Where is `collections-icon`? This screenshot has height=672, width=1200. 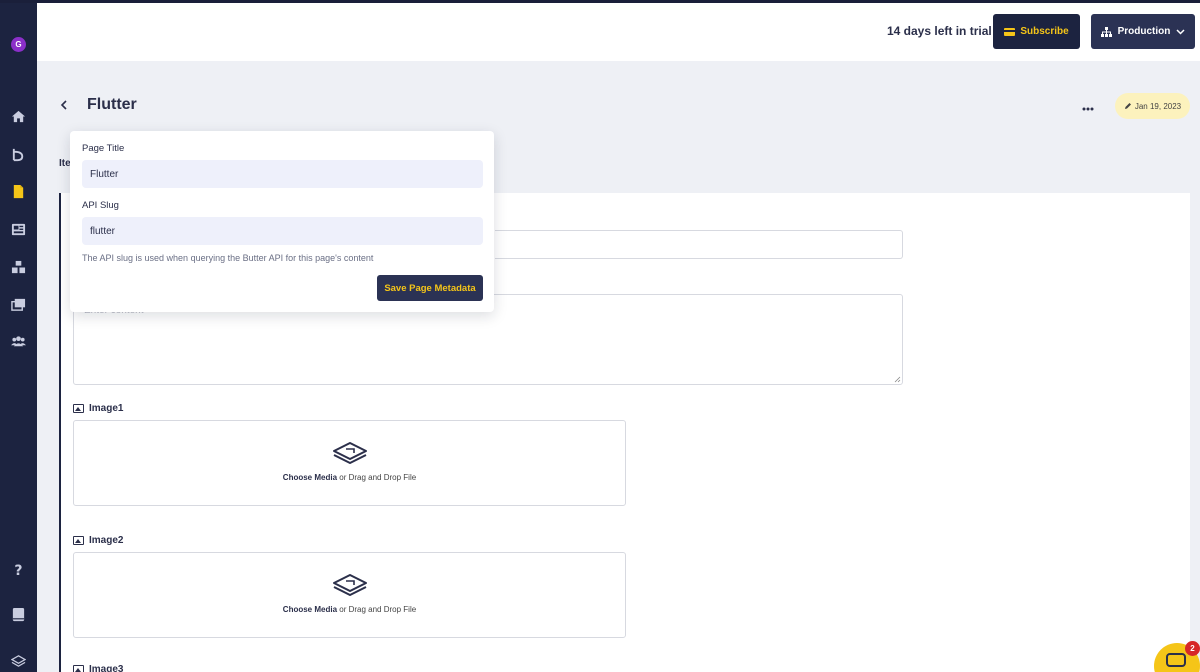
collections-icon is located at coordinates (18, 267).